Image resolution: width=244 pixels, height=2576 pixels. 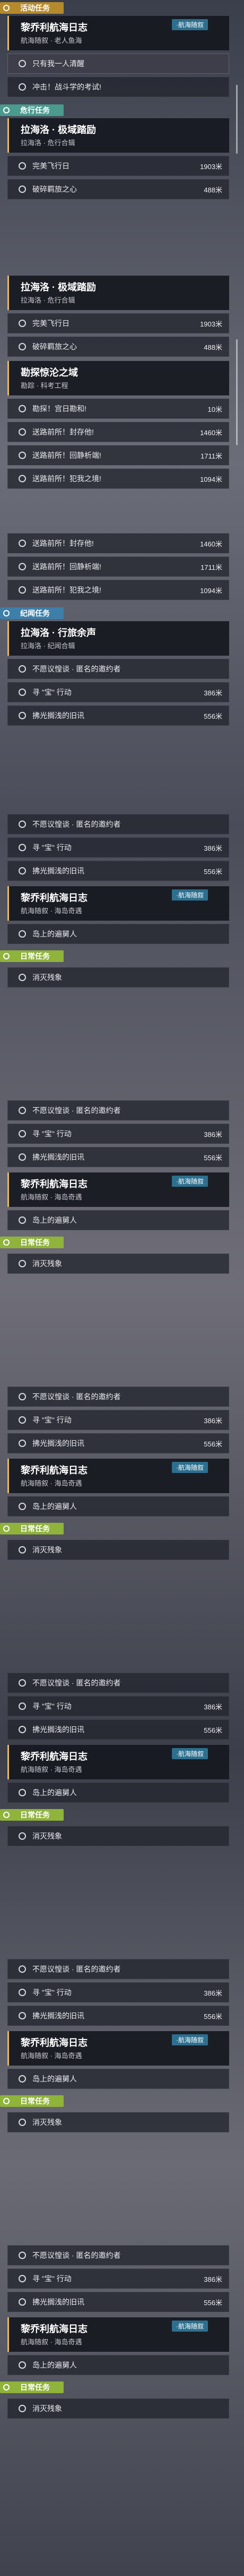 What do you see at coordinates (118, 33) in the screenshot?
I see `quest-card: 黎乔利航海日志 航海随叙 · 老人鱼海 ·航海随叙` at bounding box center [118, 33].